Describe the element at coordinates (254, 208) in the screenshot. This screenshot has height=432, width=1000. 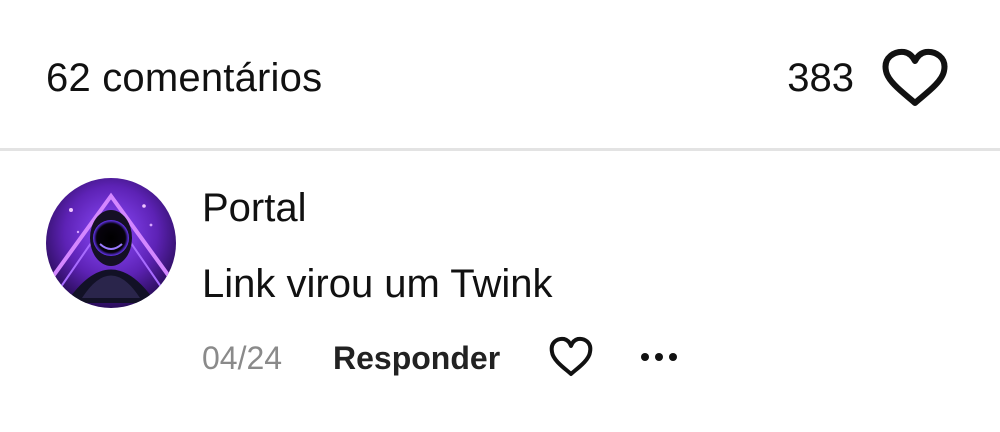
I see `comment-author: Portal` at that location.